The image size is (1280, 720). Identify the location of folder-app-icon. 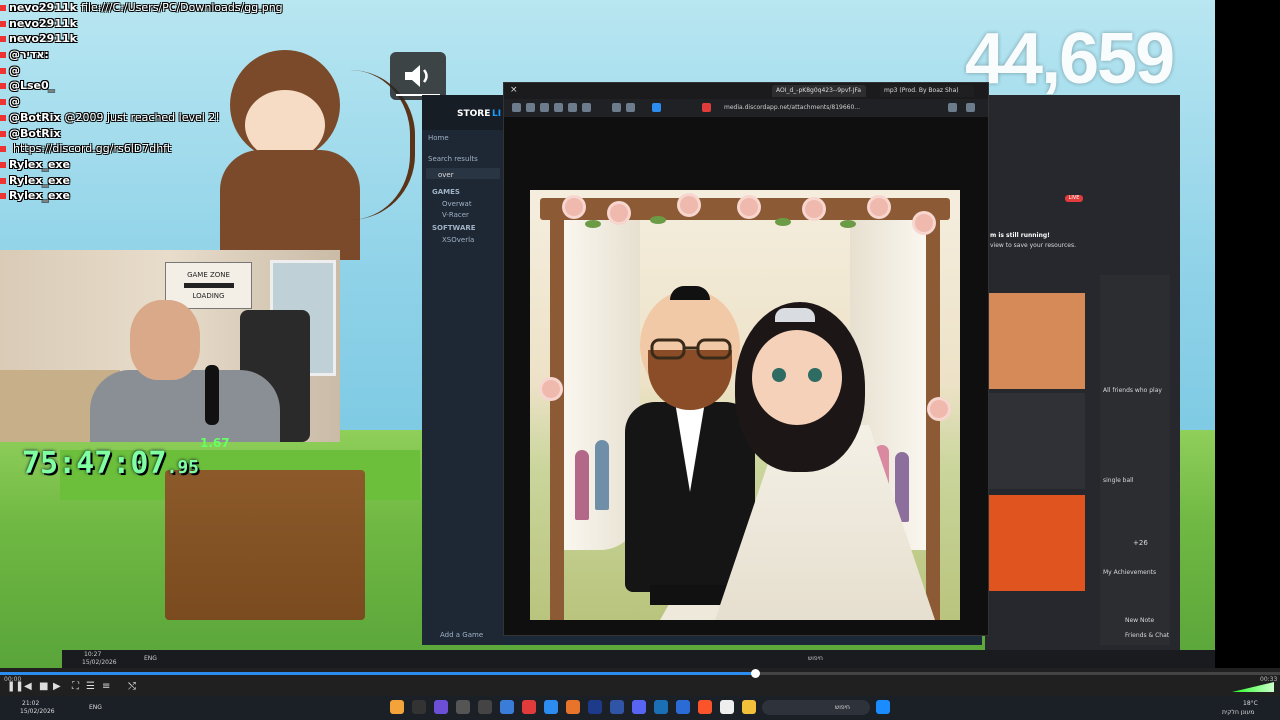
(749, 707).